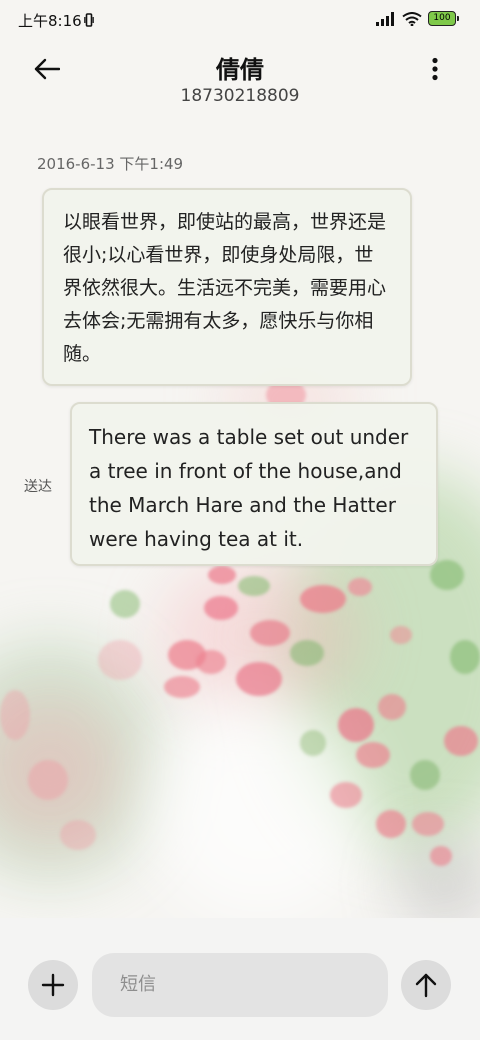  I want to click on more-vertical-icon, so click(435, 69).